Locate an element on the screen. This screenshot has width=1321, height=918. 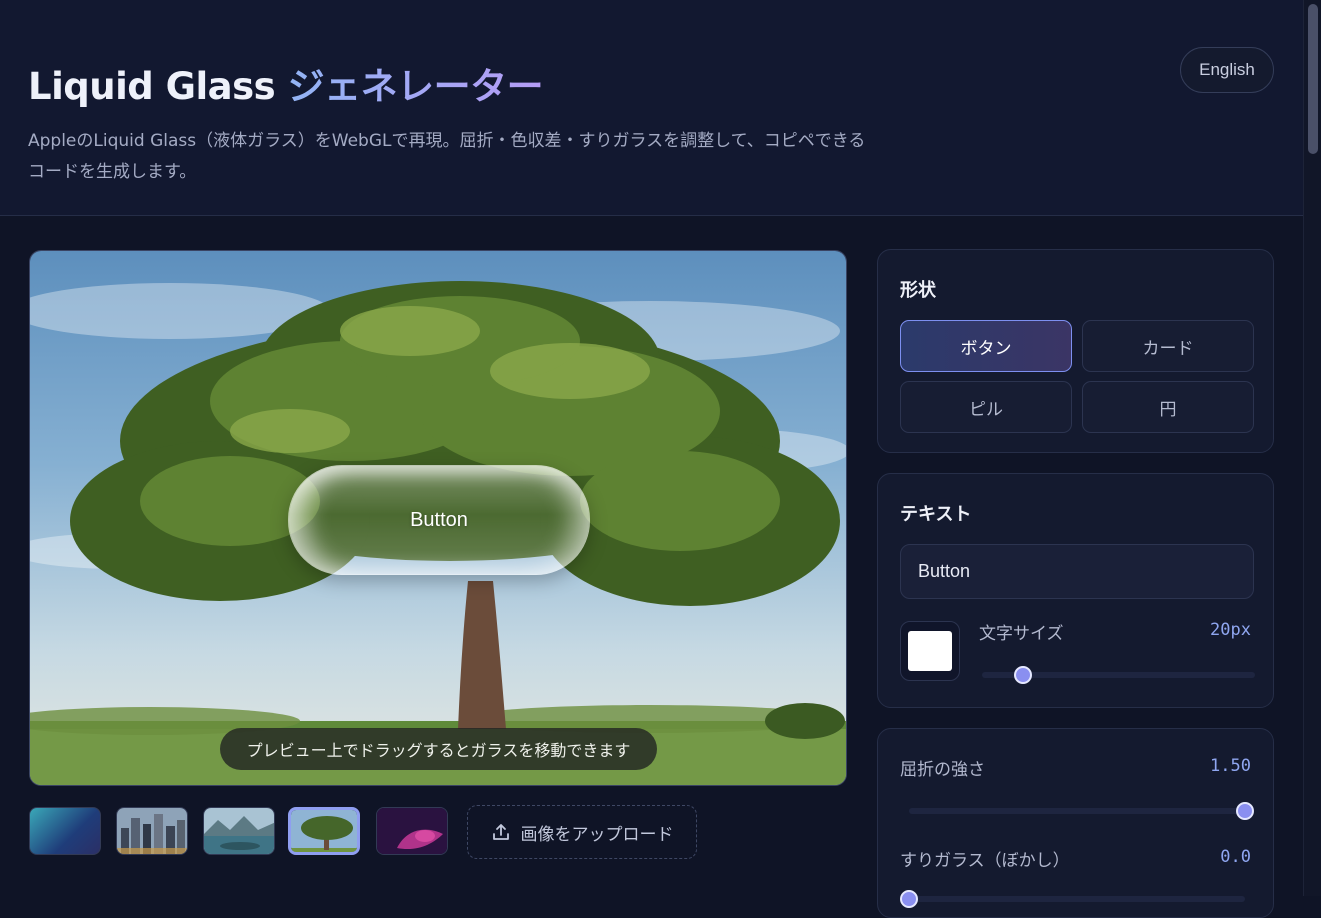
city-thumbnail-image is located at coordinates (152, 831).